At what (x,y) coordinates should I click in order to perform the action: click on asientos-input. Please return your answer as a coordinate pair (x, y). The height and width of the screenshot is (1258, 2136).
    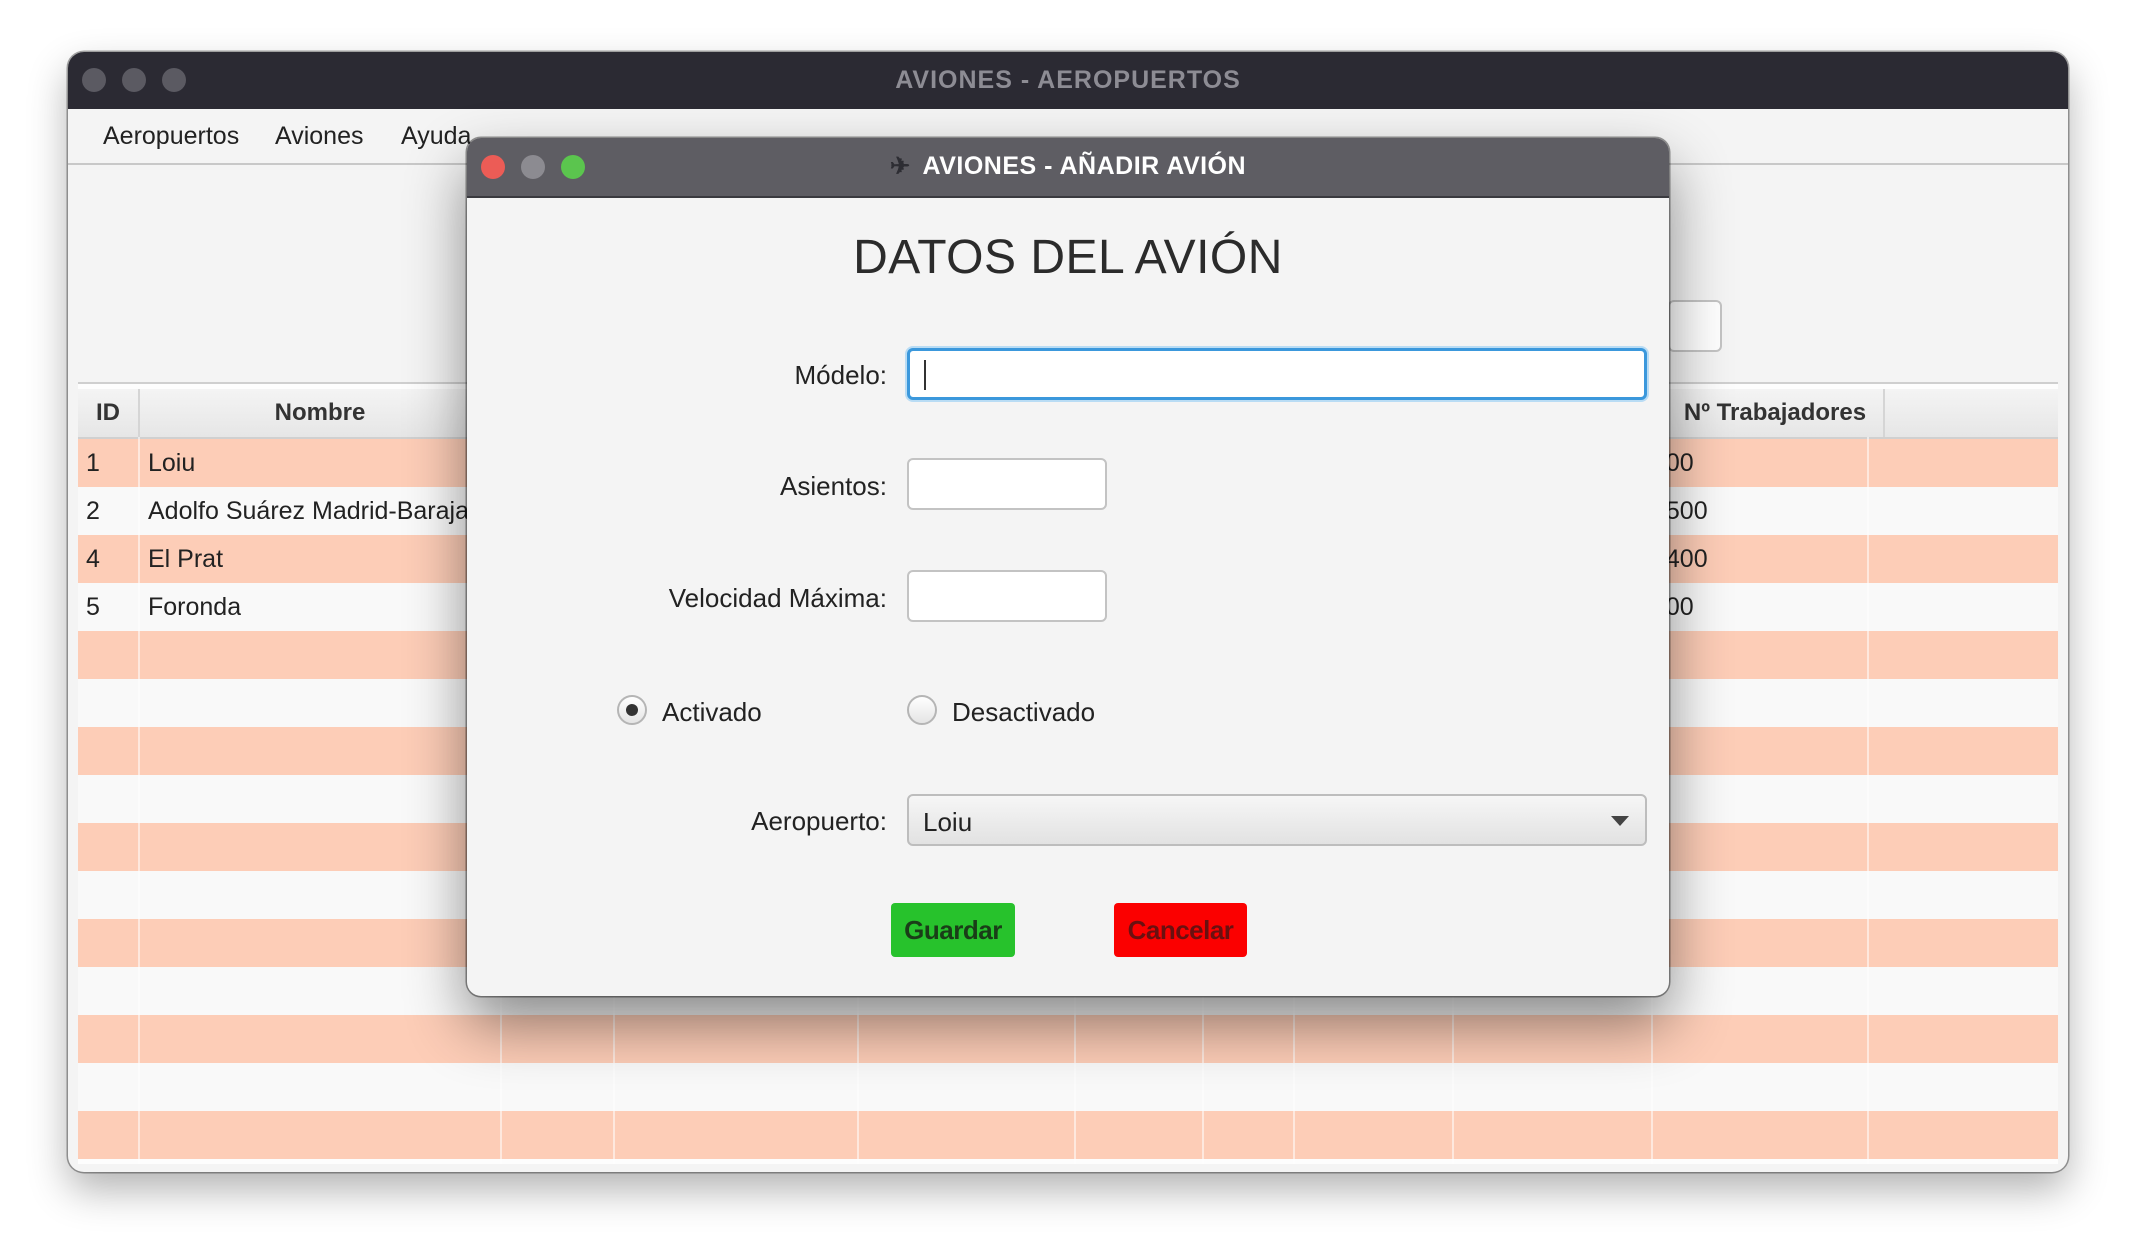
    Looking at the image, I should click on (1007, 484).